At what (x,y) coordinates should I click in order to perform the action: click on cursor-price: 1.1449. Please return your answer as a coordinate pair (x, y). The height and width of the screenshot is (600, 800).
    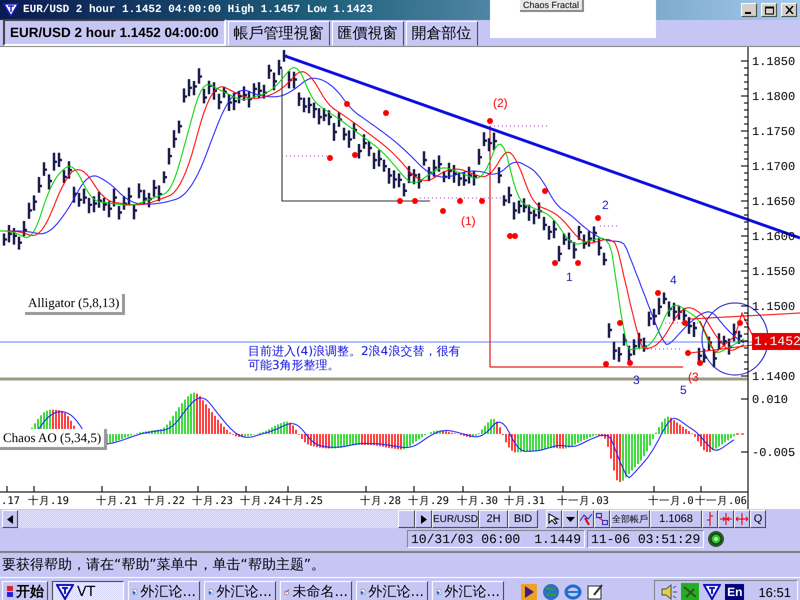
    Looking at the image, I should click on (558, 539).